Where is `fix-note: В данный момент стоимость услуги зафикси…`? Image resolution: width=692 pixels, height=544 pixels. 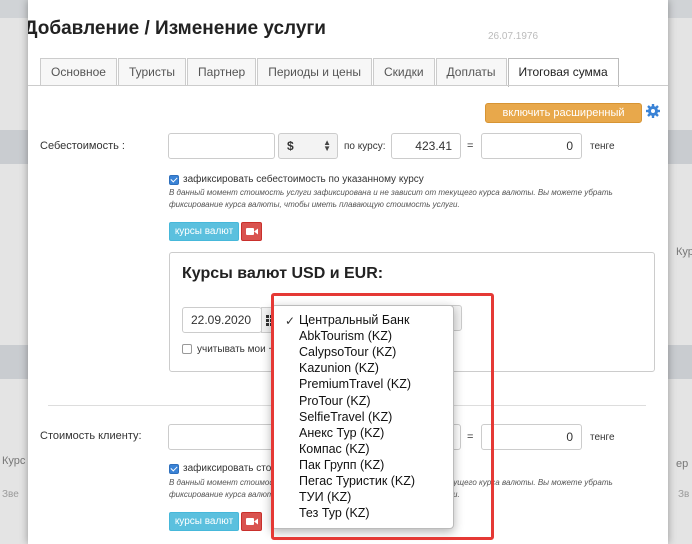
fix-note: В данный момент стоимость услуги зафикси… is located at coordinates (391, 198).